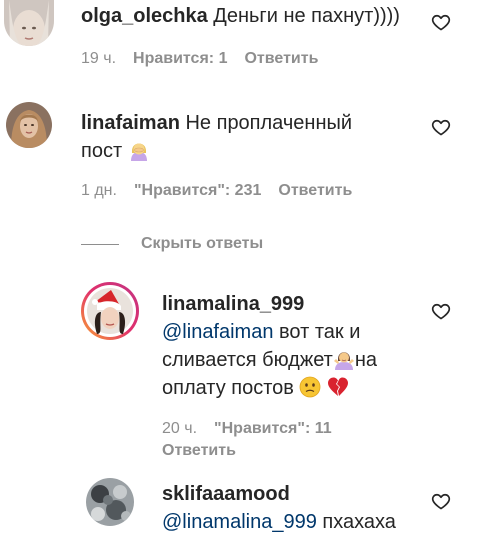  I want to click on comment-meta: 1 дн. "Нравится": 231 Ответить, so click(225, 191).